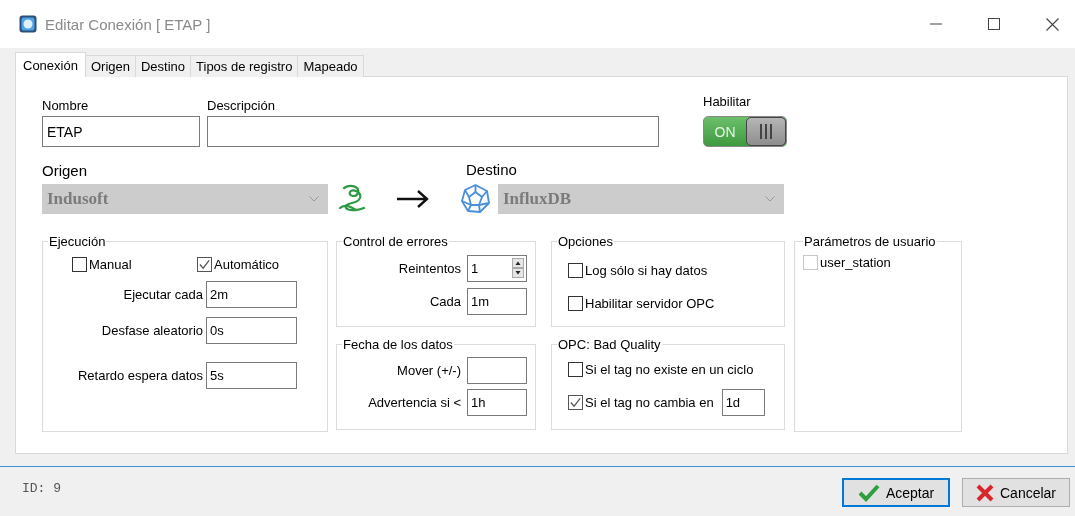  What do you see at coordinates (28, 24) in the screenshot?
I see `app-icon` at bounding box center [28, 24].